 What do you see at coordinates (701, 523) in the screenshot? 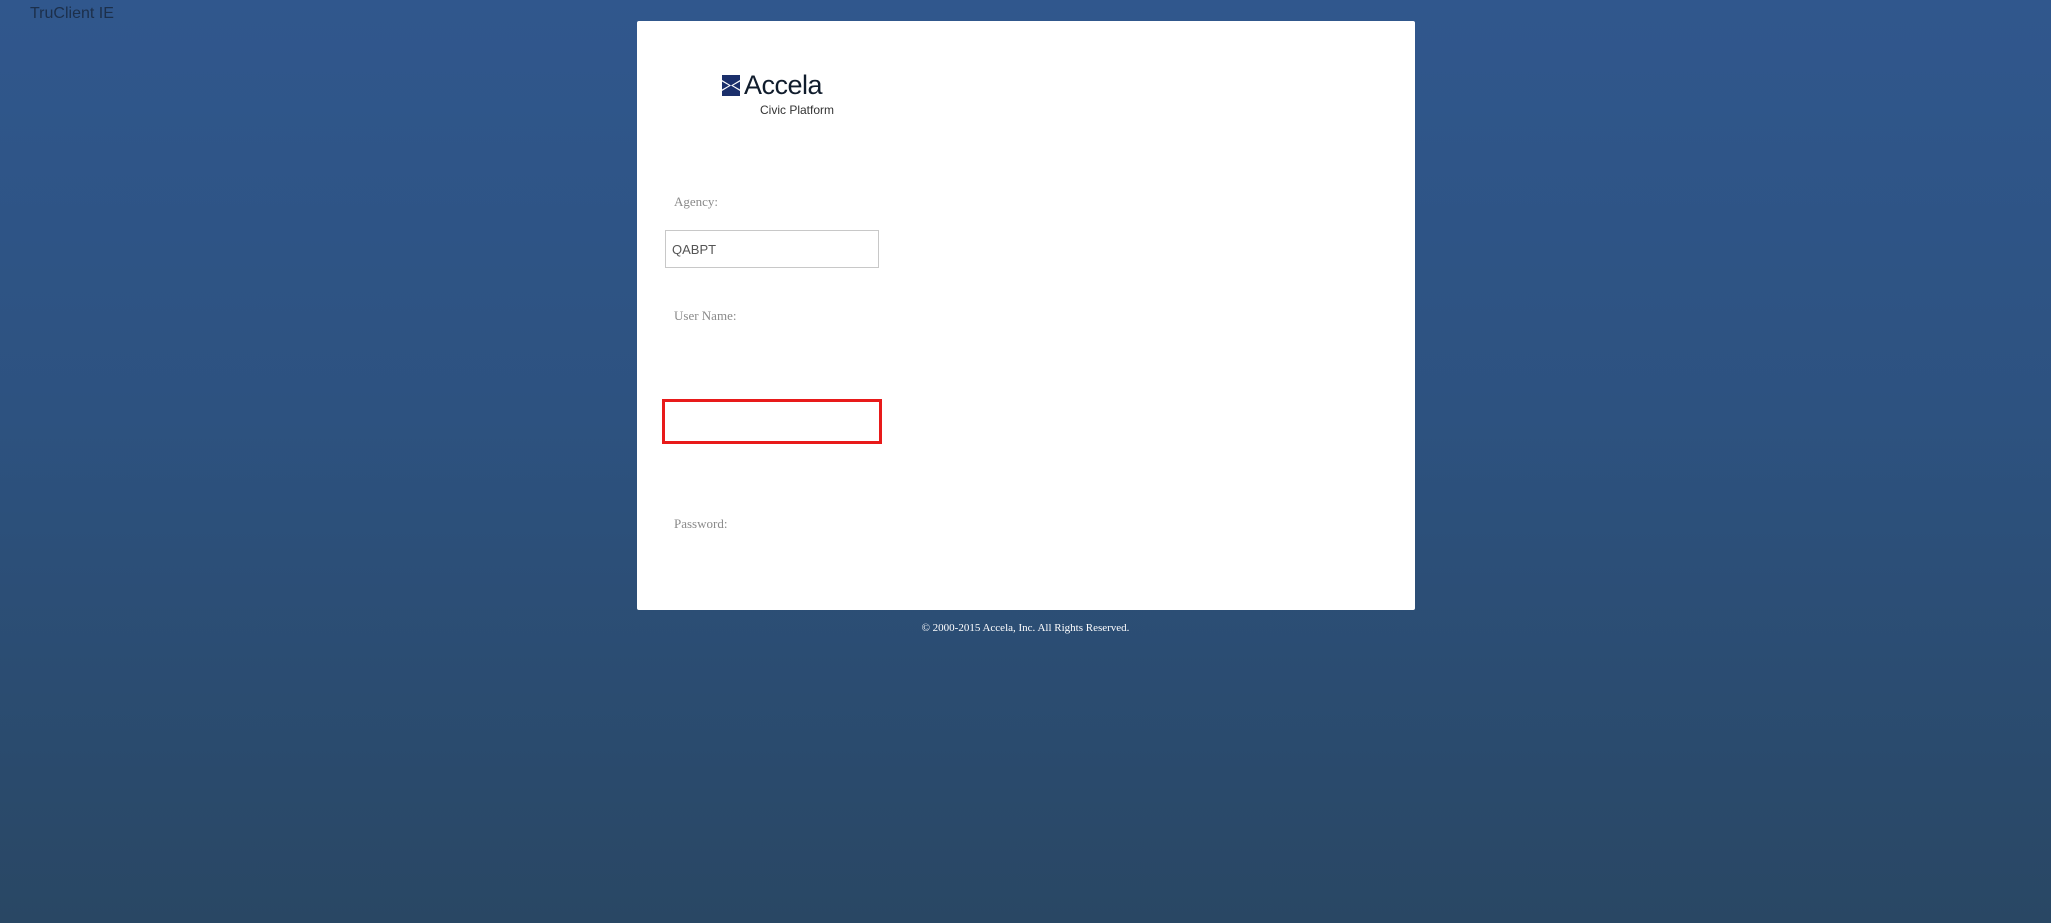
I see `password-label: Password:` at bounding box center [701, 523].